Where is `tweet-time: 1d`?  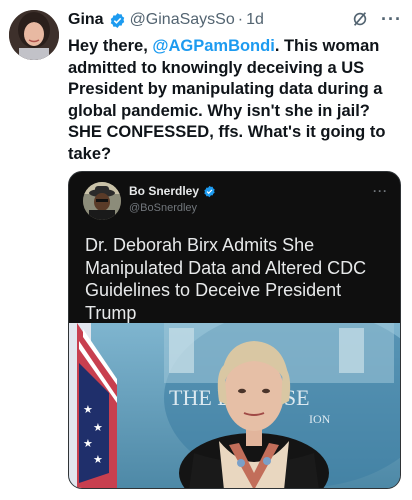 tweet-time: 1d is located at coordinates (255, 20).